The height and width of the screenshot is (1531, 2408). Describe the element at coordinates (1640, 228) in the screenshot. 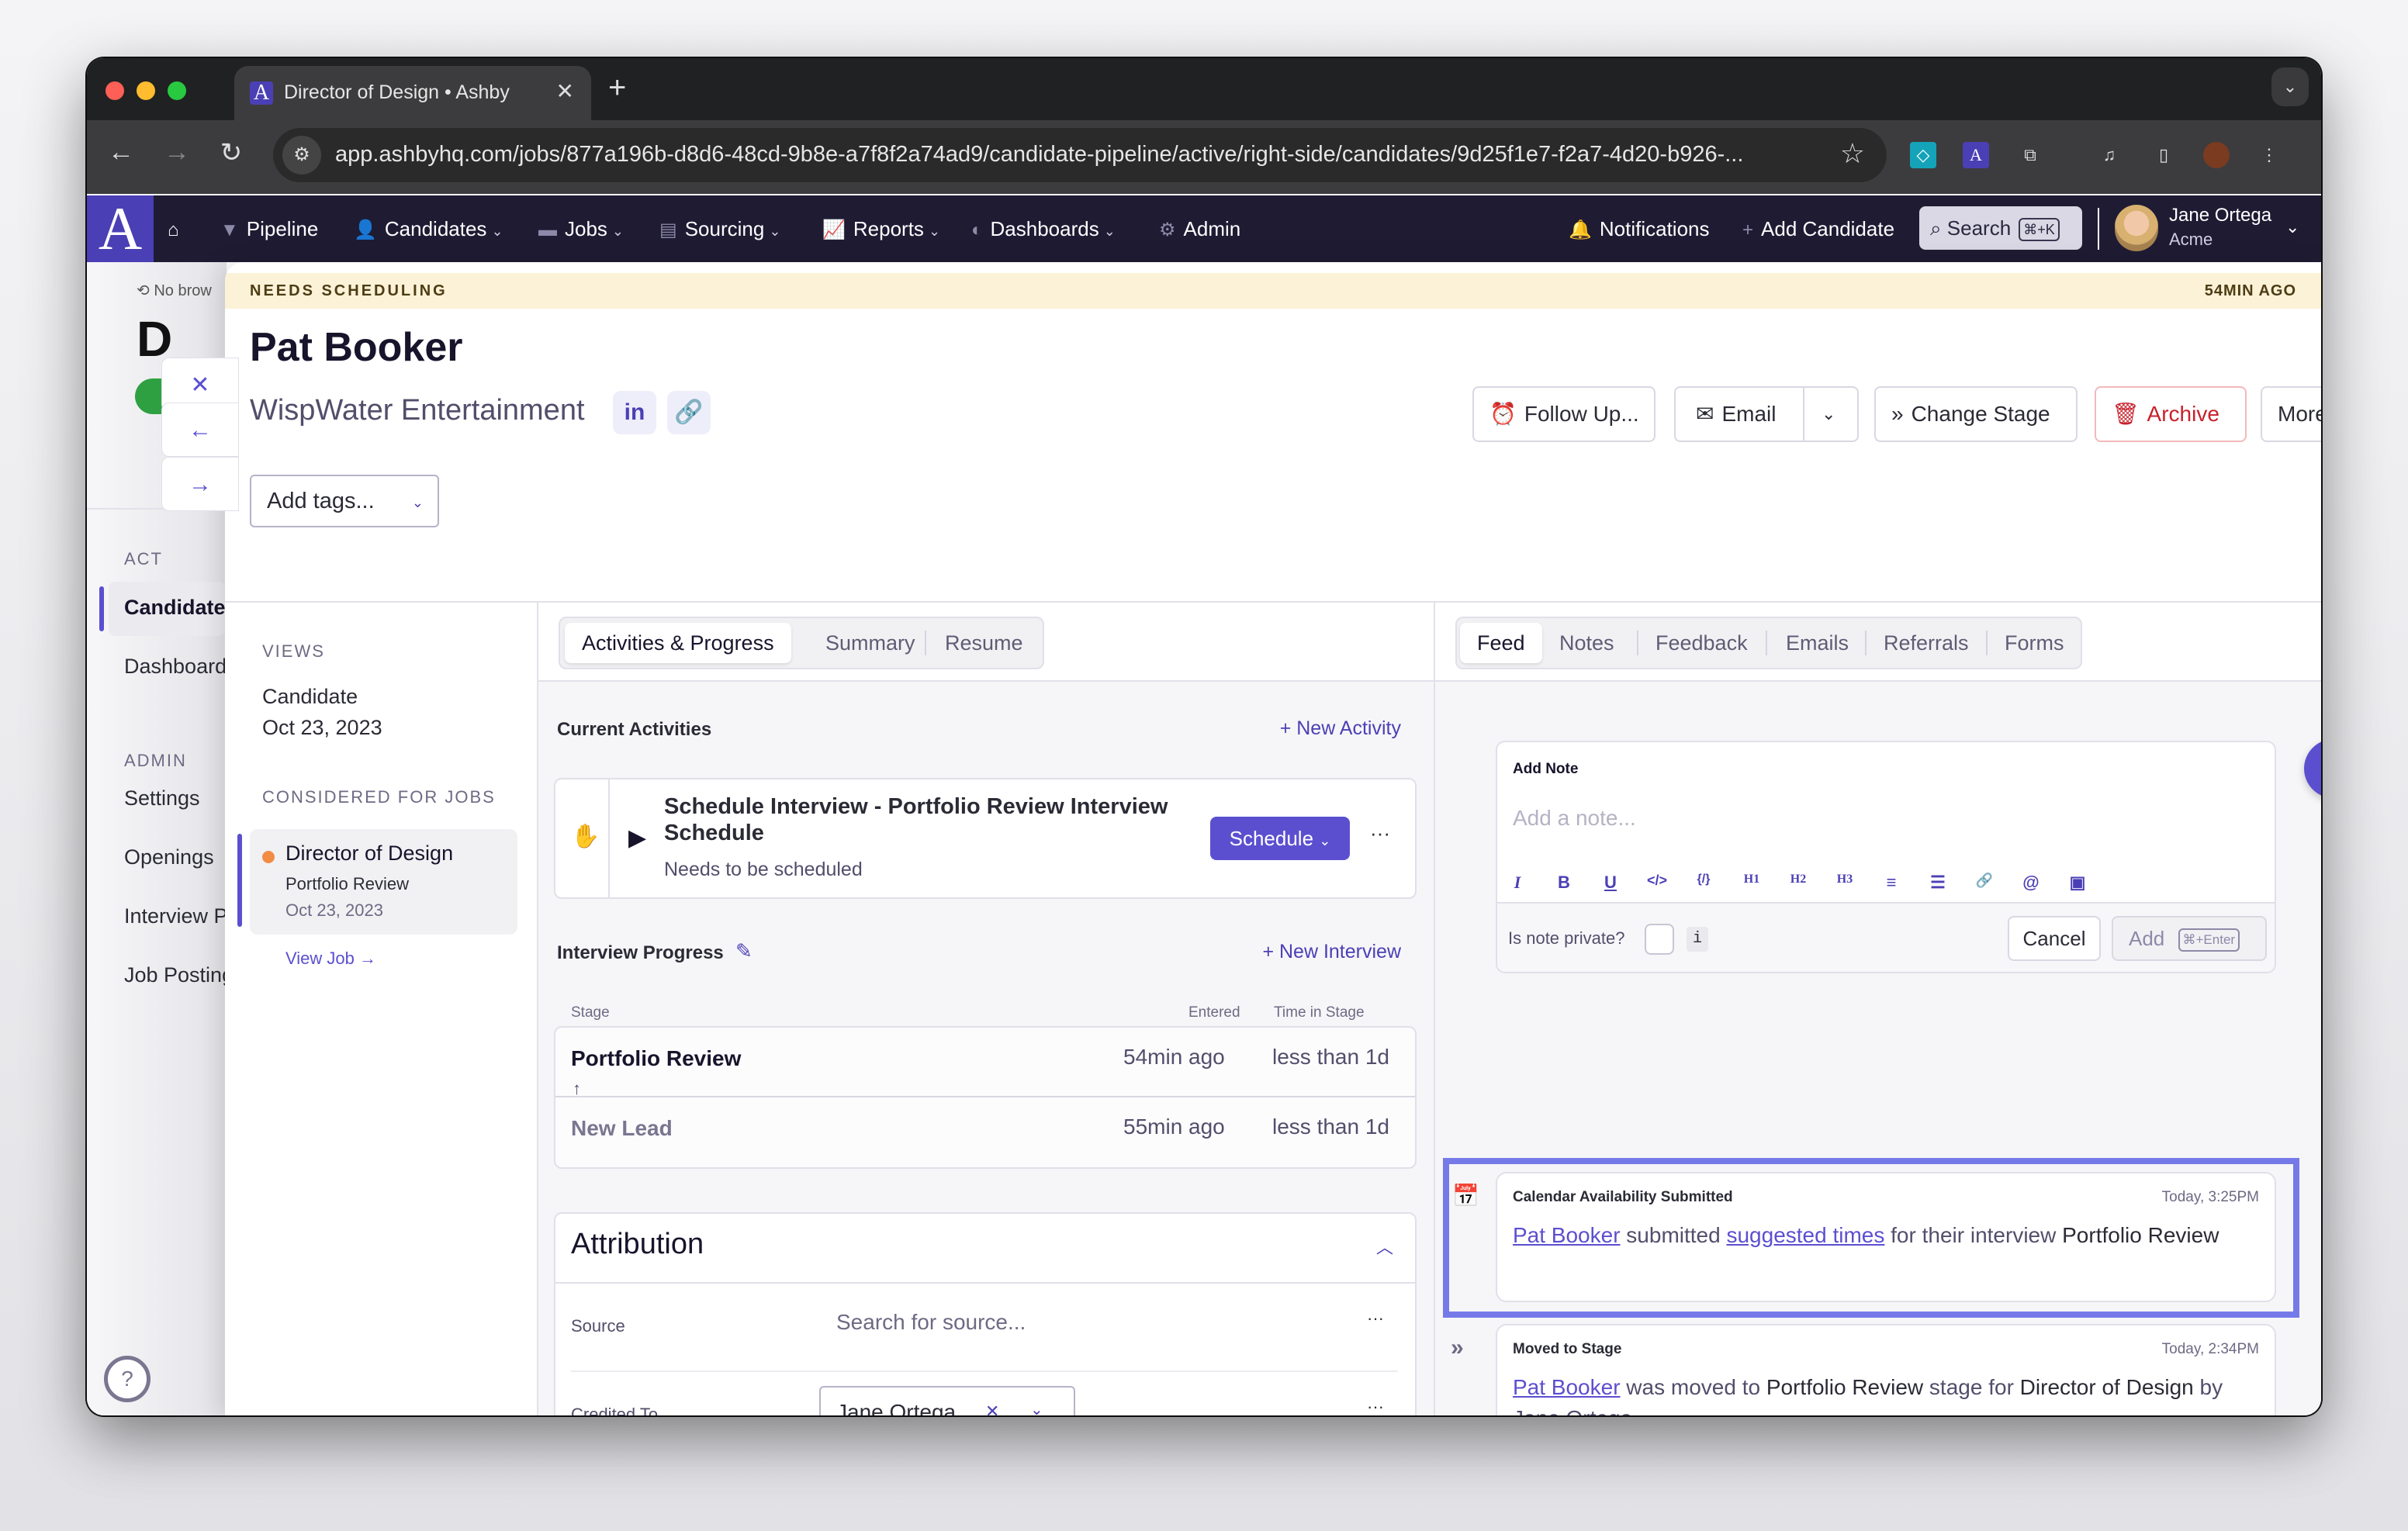

I see `notifications-button: 🔔 Notifications` at that location.